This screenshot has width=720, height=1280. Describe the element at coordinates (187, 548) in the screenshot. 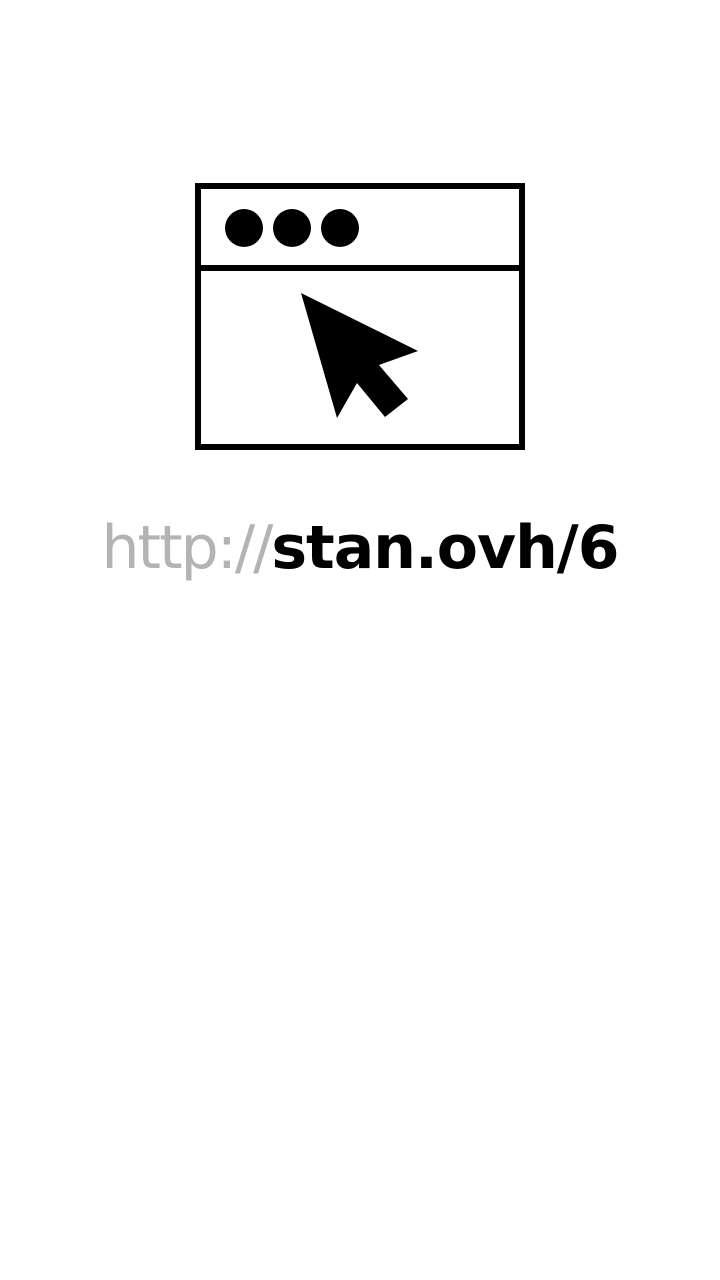

I see `url-scheme: http://` at that location.